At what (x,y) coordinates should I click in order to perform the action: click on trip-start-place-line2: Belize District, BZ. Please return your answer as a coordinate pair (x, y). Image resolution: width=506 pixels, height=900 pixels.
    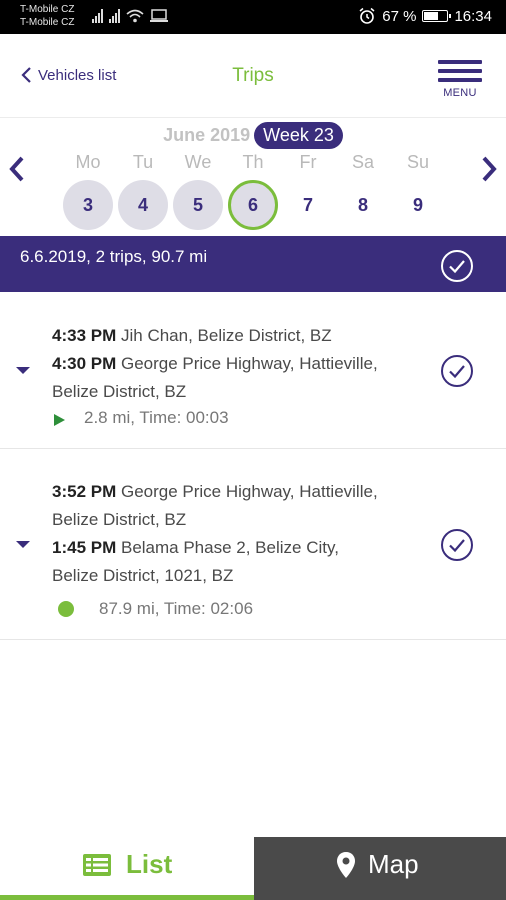
    Looking at the image, I should click on (119, 391).